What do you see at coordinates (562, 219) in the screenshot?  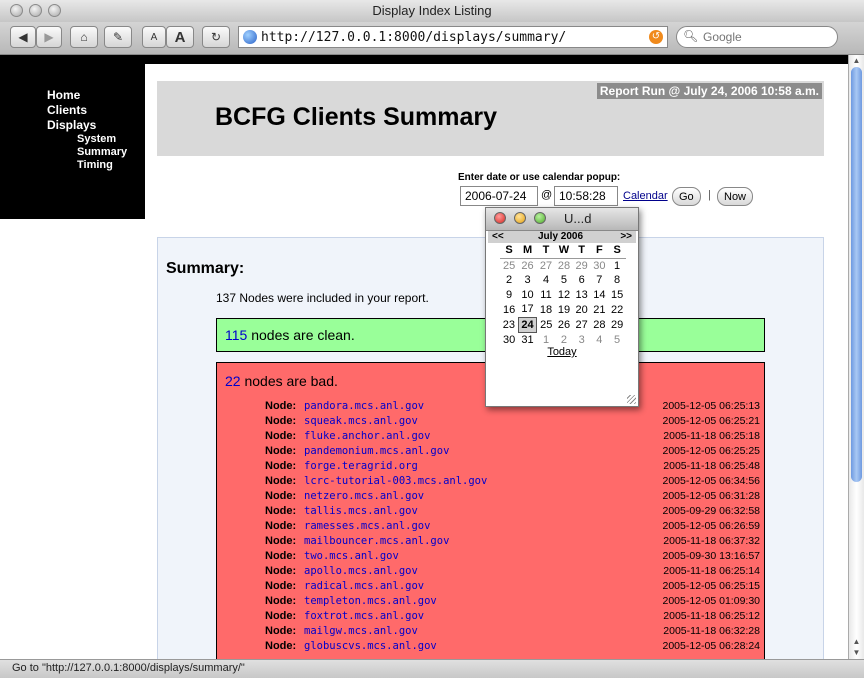 I see `calendar-titlebar: U...d` at bounding box center [562, 219].